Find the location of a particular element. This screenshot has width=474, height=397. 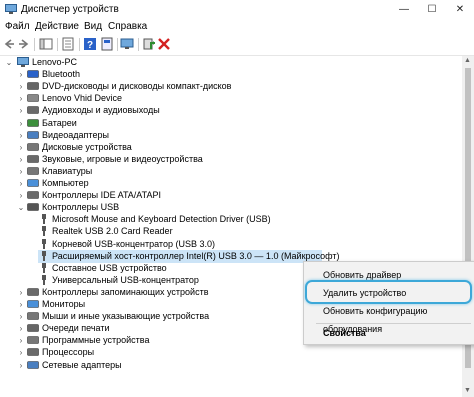

battery-icon is located at coordinates (33, 122).